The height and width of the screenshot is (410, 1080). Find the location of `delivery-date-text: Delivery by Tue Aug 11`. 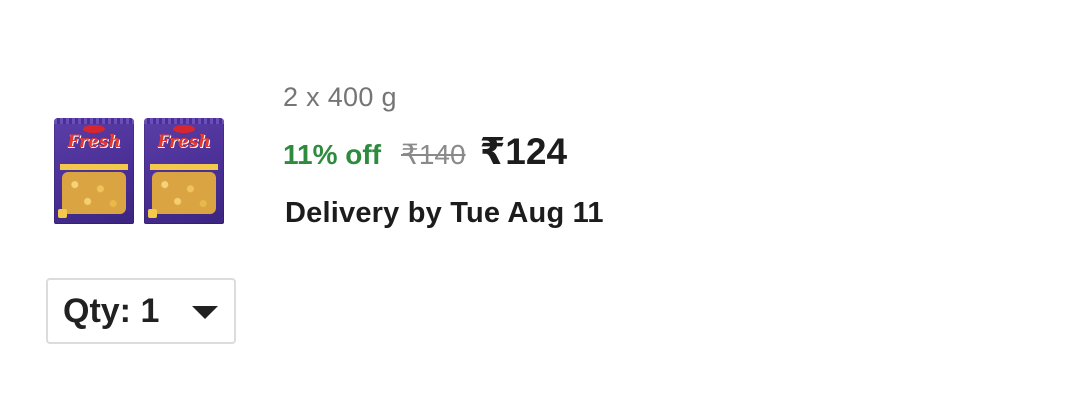

delivery-date-text: Delivery by Tue Aug 11 is located at coordinates (444, 213).